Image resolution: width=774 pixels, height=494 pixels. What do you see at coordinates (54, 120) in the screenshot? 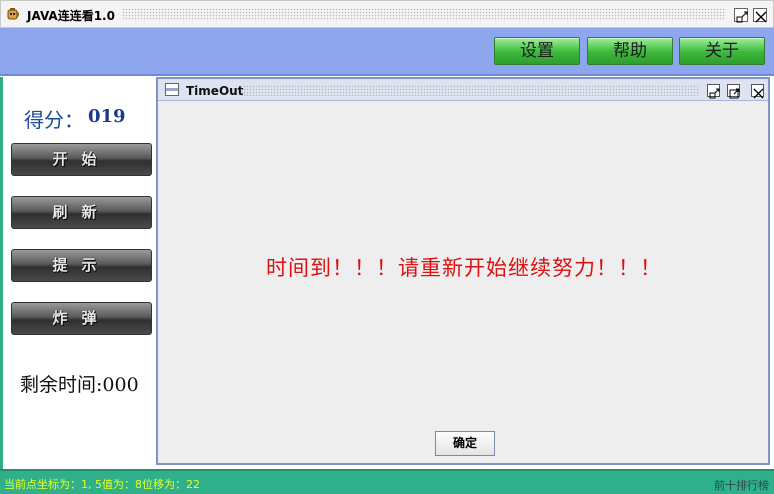
I see `score-label: 得分：` at bounding box center [54, 120].